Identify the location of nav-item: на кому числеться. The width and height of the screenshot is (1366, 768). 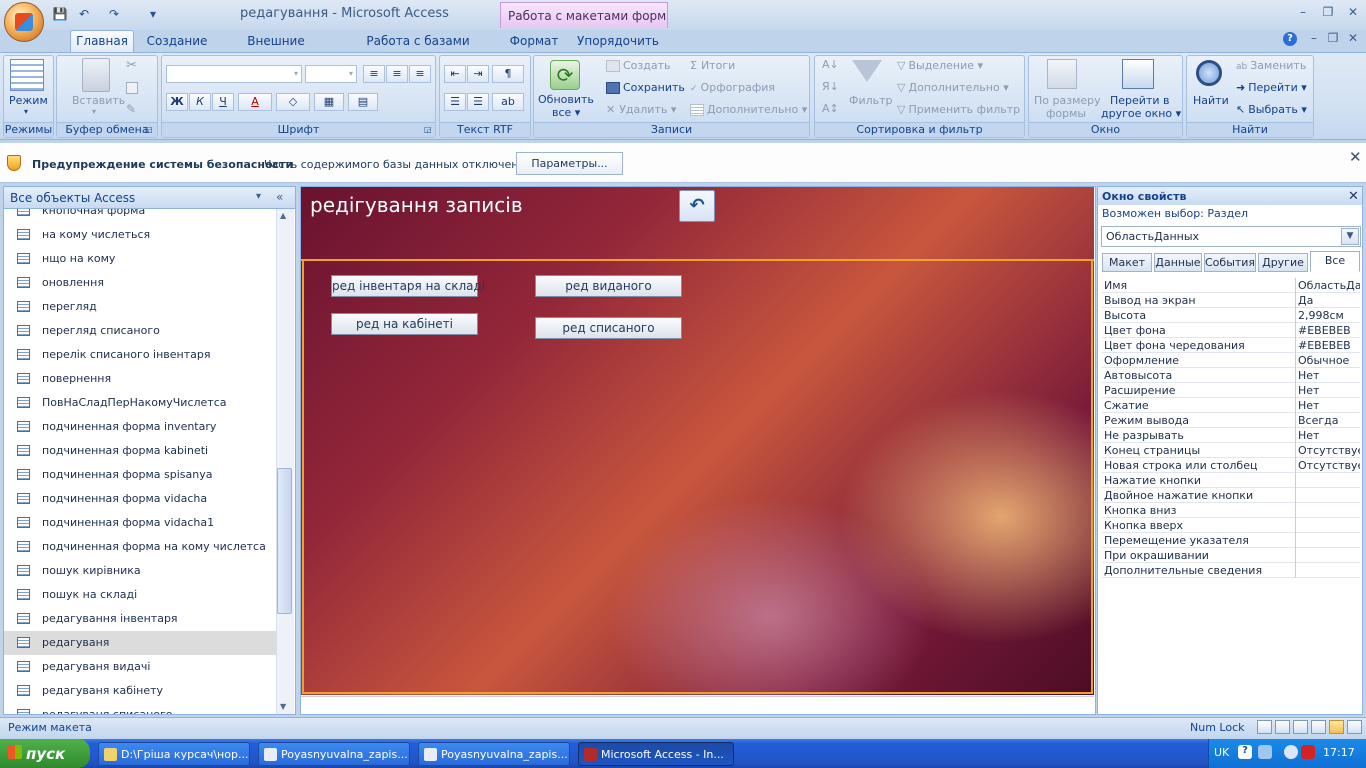
(140, 235).